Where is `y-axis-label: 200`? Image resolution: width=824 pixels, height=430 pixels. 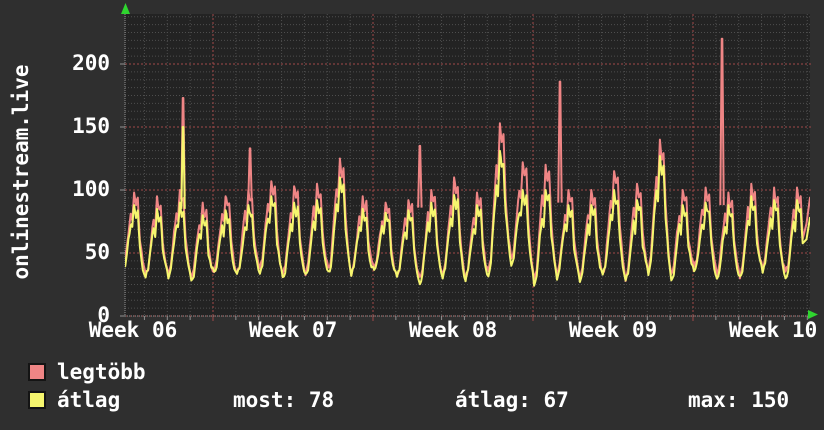 y-axis-label: 200 is located at coordinates (91, 63).